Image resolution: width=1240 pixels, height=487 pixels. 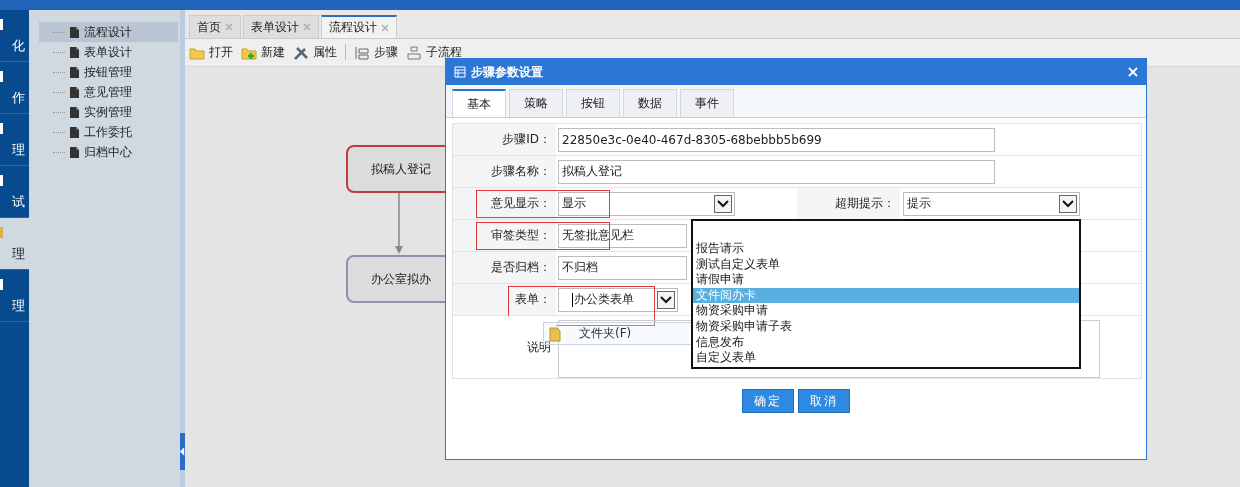 I want to click on field-label: 是否归档：, so click(x=504, y=267).